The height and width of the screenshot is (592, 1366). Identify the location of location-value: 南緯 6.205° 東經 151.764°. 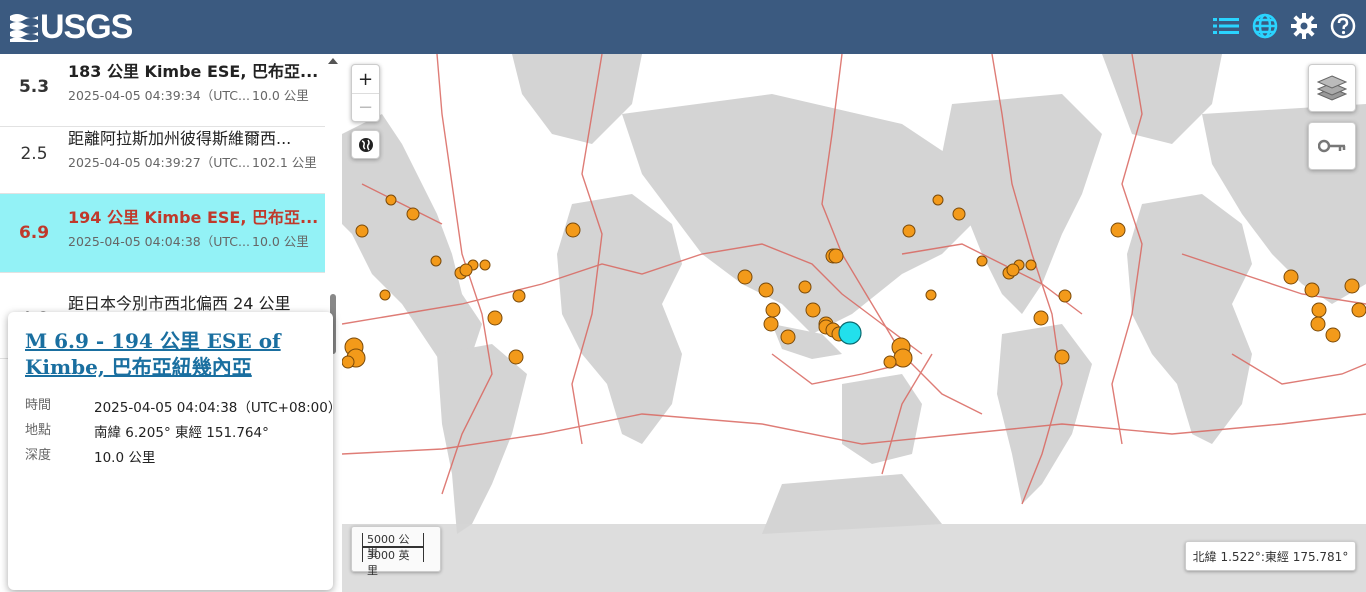
(181, 433).